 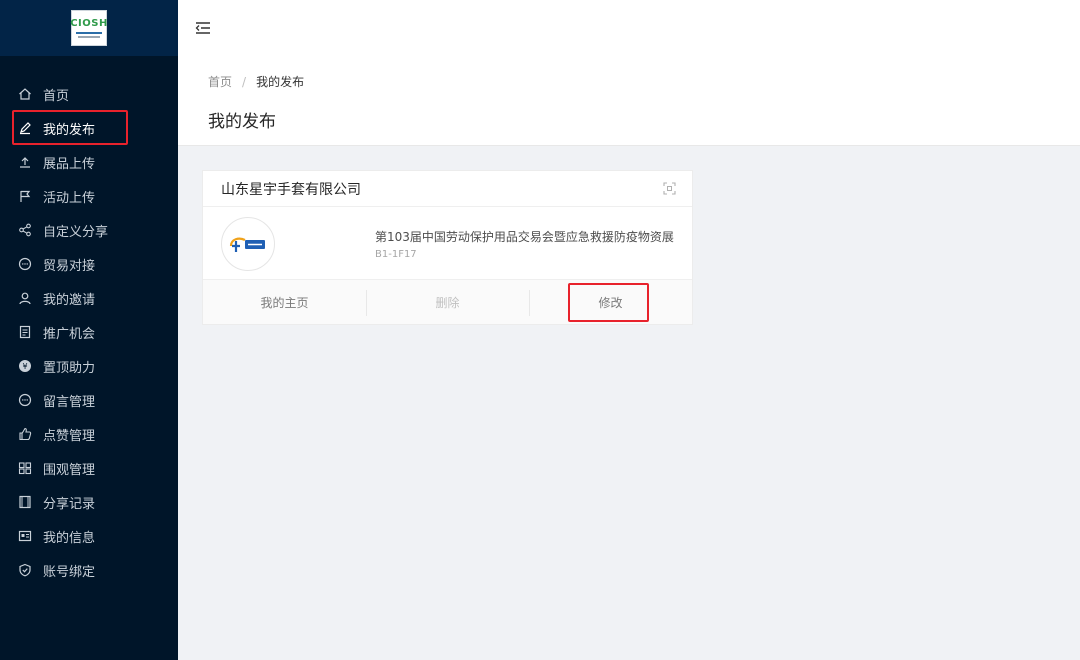 I want to click on shield-check-icon, so click(x=25, y=570).